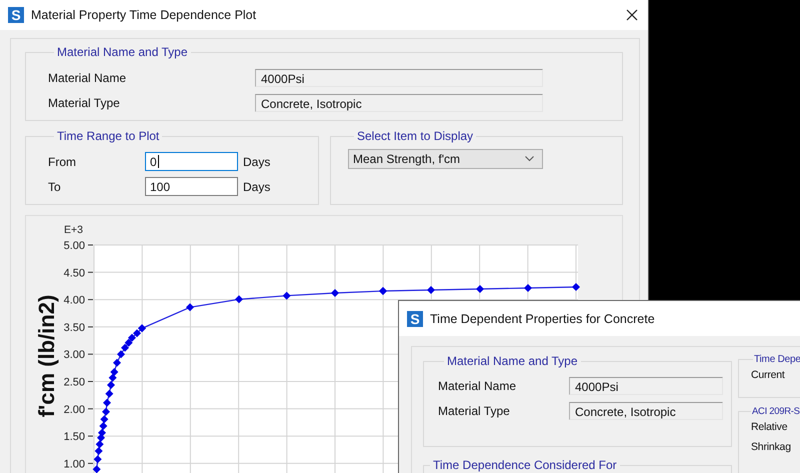  Describe the element at coordinates (74, 328) in the screenshot. I see `tick-label: 3.50` at that location.